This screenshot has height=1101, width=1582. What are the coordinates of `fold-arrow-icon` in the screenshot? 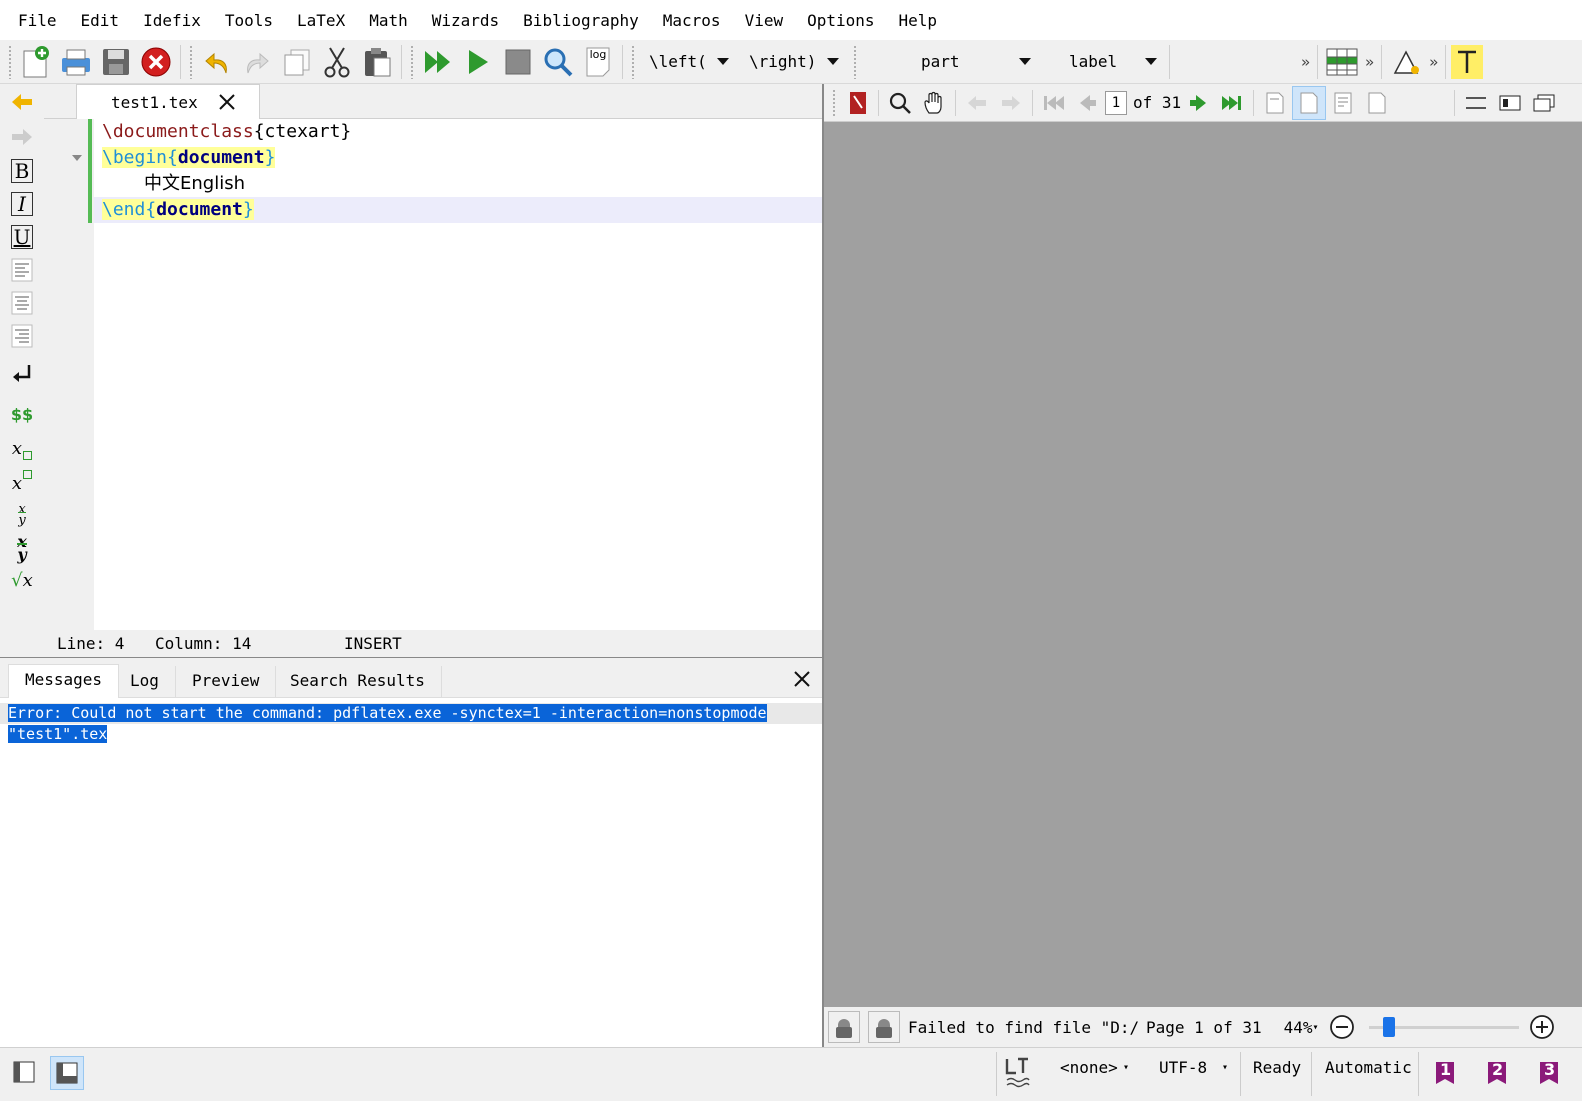 It's located at (77, 158).